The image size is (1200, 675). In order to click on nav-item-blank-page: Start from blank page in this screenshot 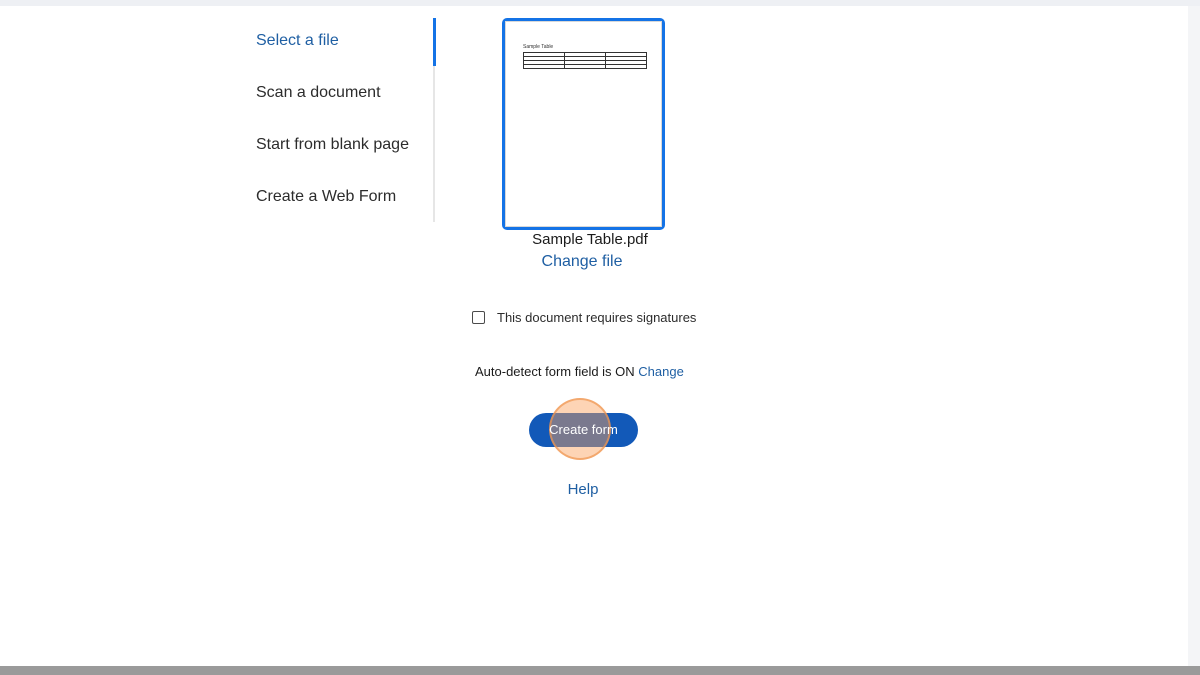, I will do `click(332, 145)`.